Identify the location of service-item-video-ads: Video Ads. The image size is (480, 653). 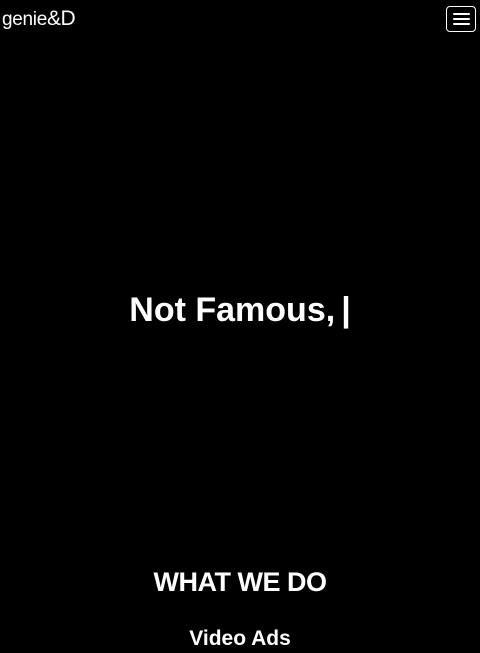
(240, 638).